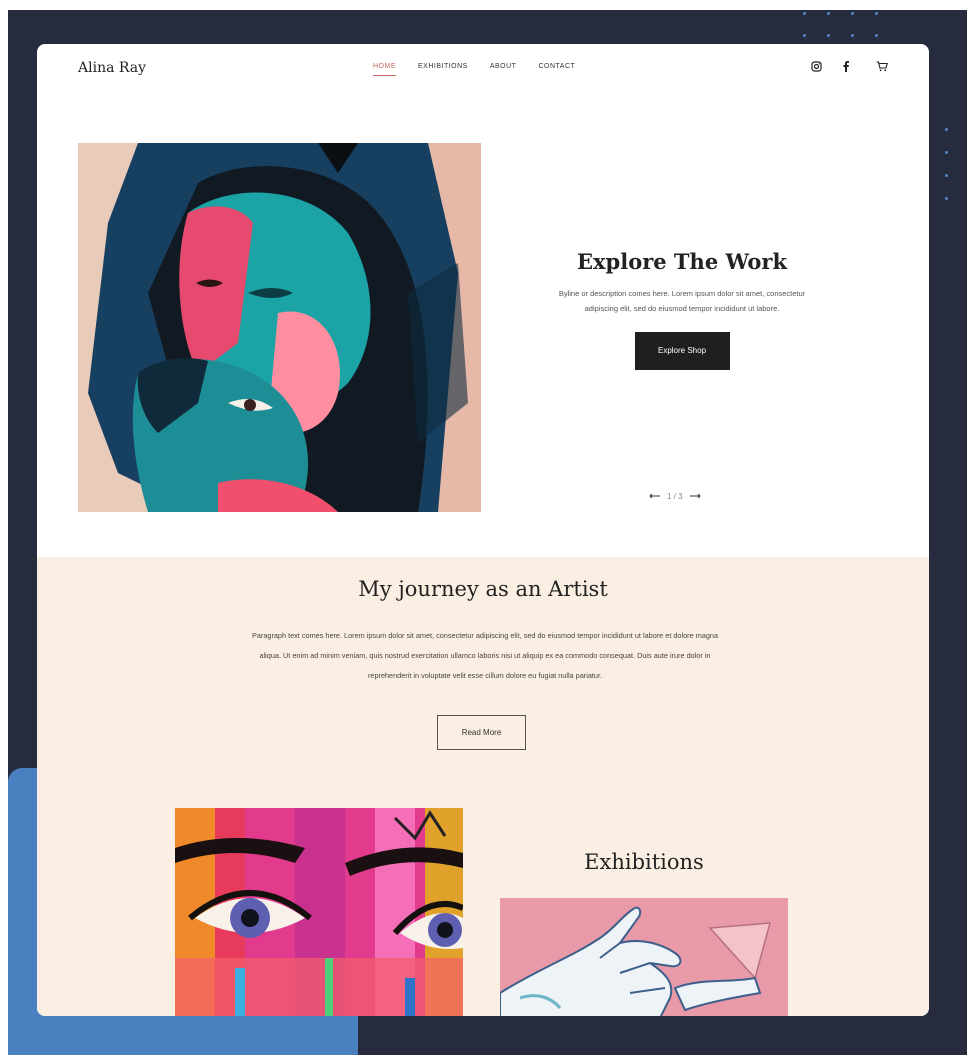 The width and height of the screenshot is (967, 1055). I want to click on slide-counter: 1 / 3, so click(675, 496).